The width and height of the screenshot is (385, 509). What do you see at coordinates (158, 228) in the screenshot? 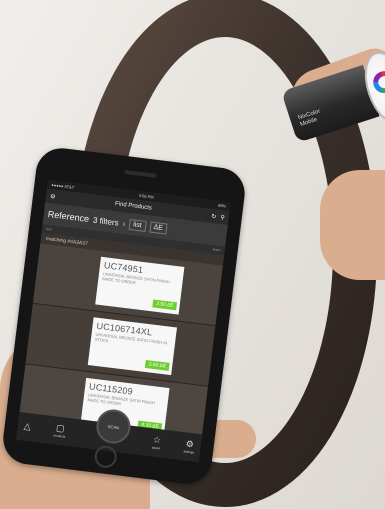
I see `delta-e-button: ΔE` at bounding box center [158, 228].